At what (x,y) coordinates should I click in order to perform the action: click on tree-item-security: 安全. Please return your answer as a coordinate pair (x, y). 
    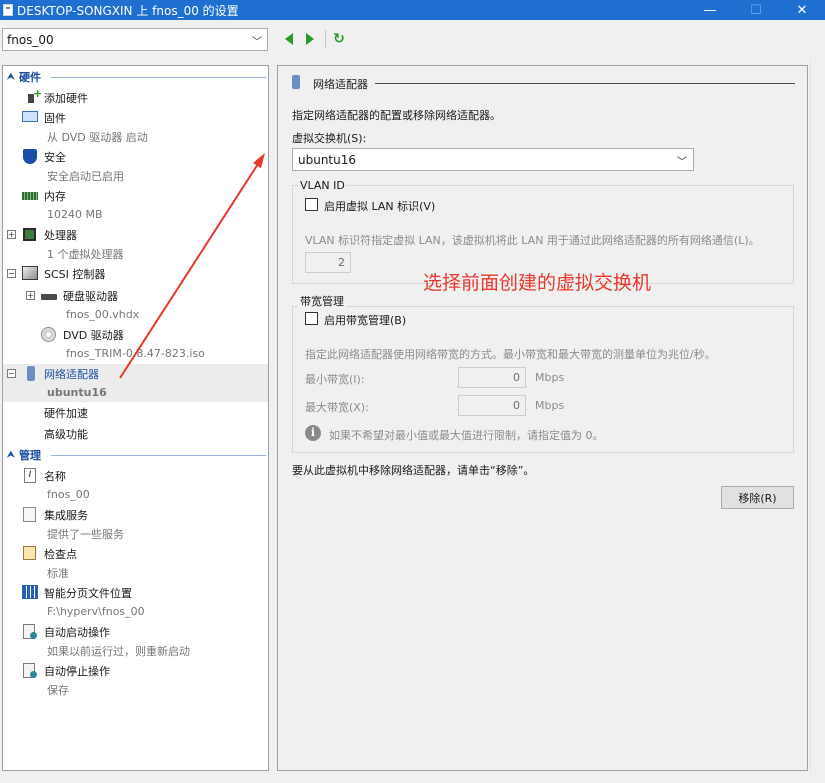
    Looking at the image, I should click on (135, 156).